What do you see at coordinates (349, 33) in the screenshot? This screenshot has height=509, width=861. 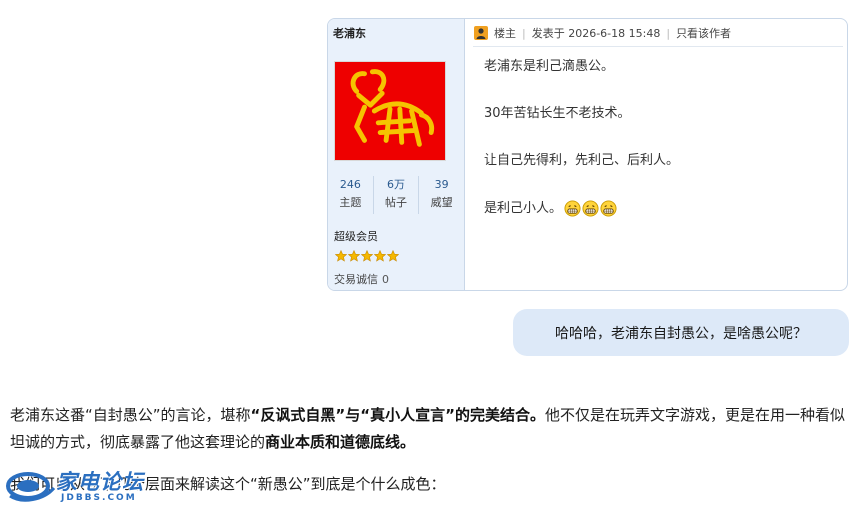 I see `author-username: 老浦东` at bounding box center [349, 33].